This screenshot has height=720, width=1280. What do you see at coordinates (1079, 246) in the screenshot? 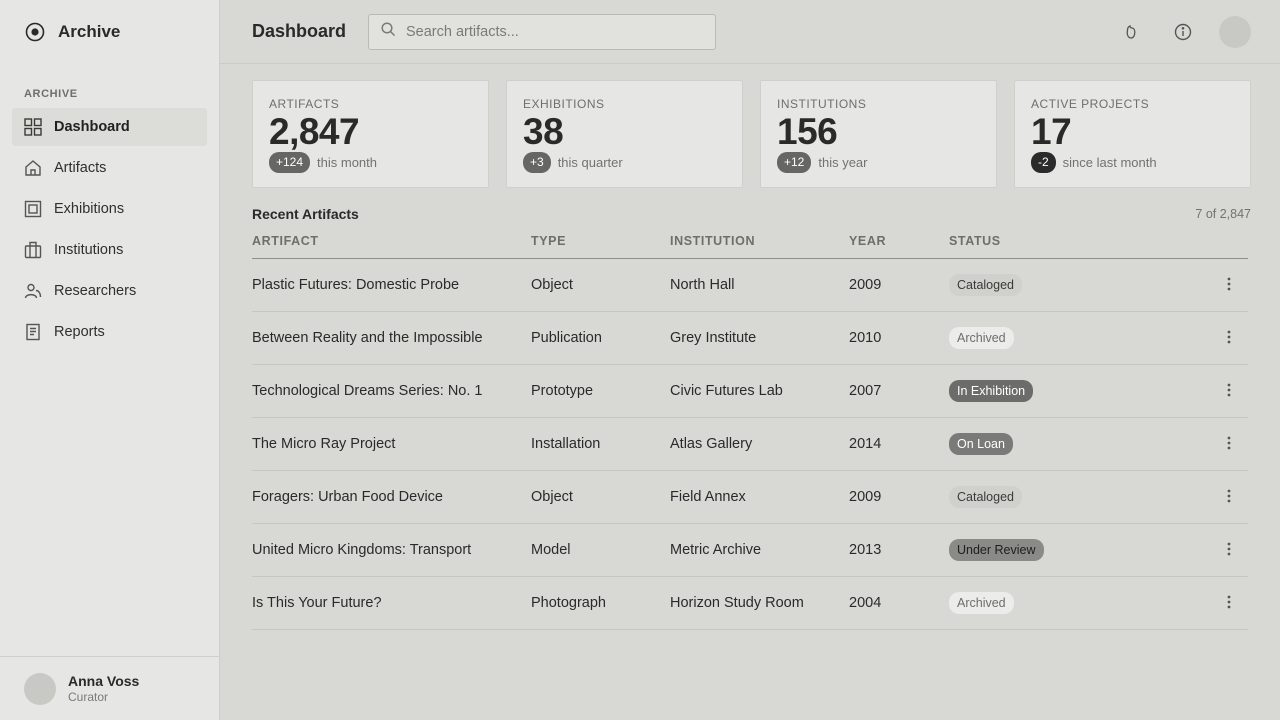
I see `column-header-status: STATUS` at bounding box center [1079, 246].